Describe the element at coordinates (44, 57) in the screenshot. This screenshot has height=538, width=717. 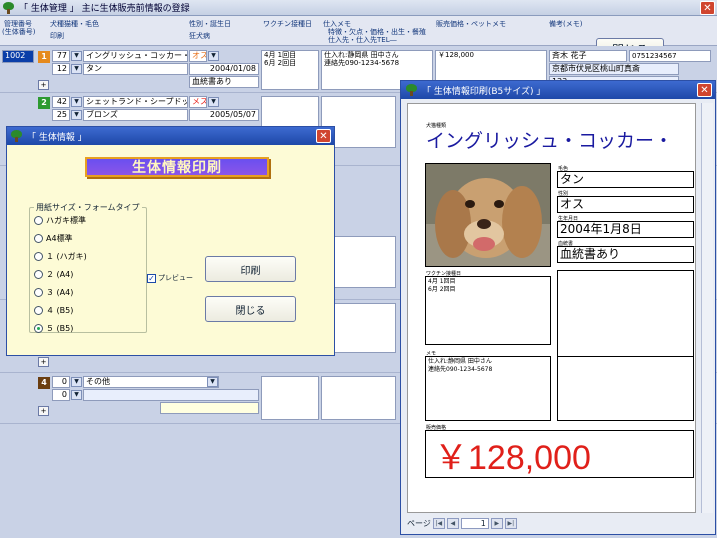
I see `row-number-badge: 1` at that location.